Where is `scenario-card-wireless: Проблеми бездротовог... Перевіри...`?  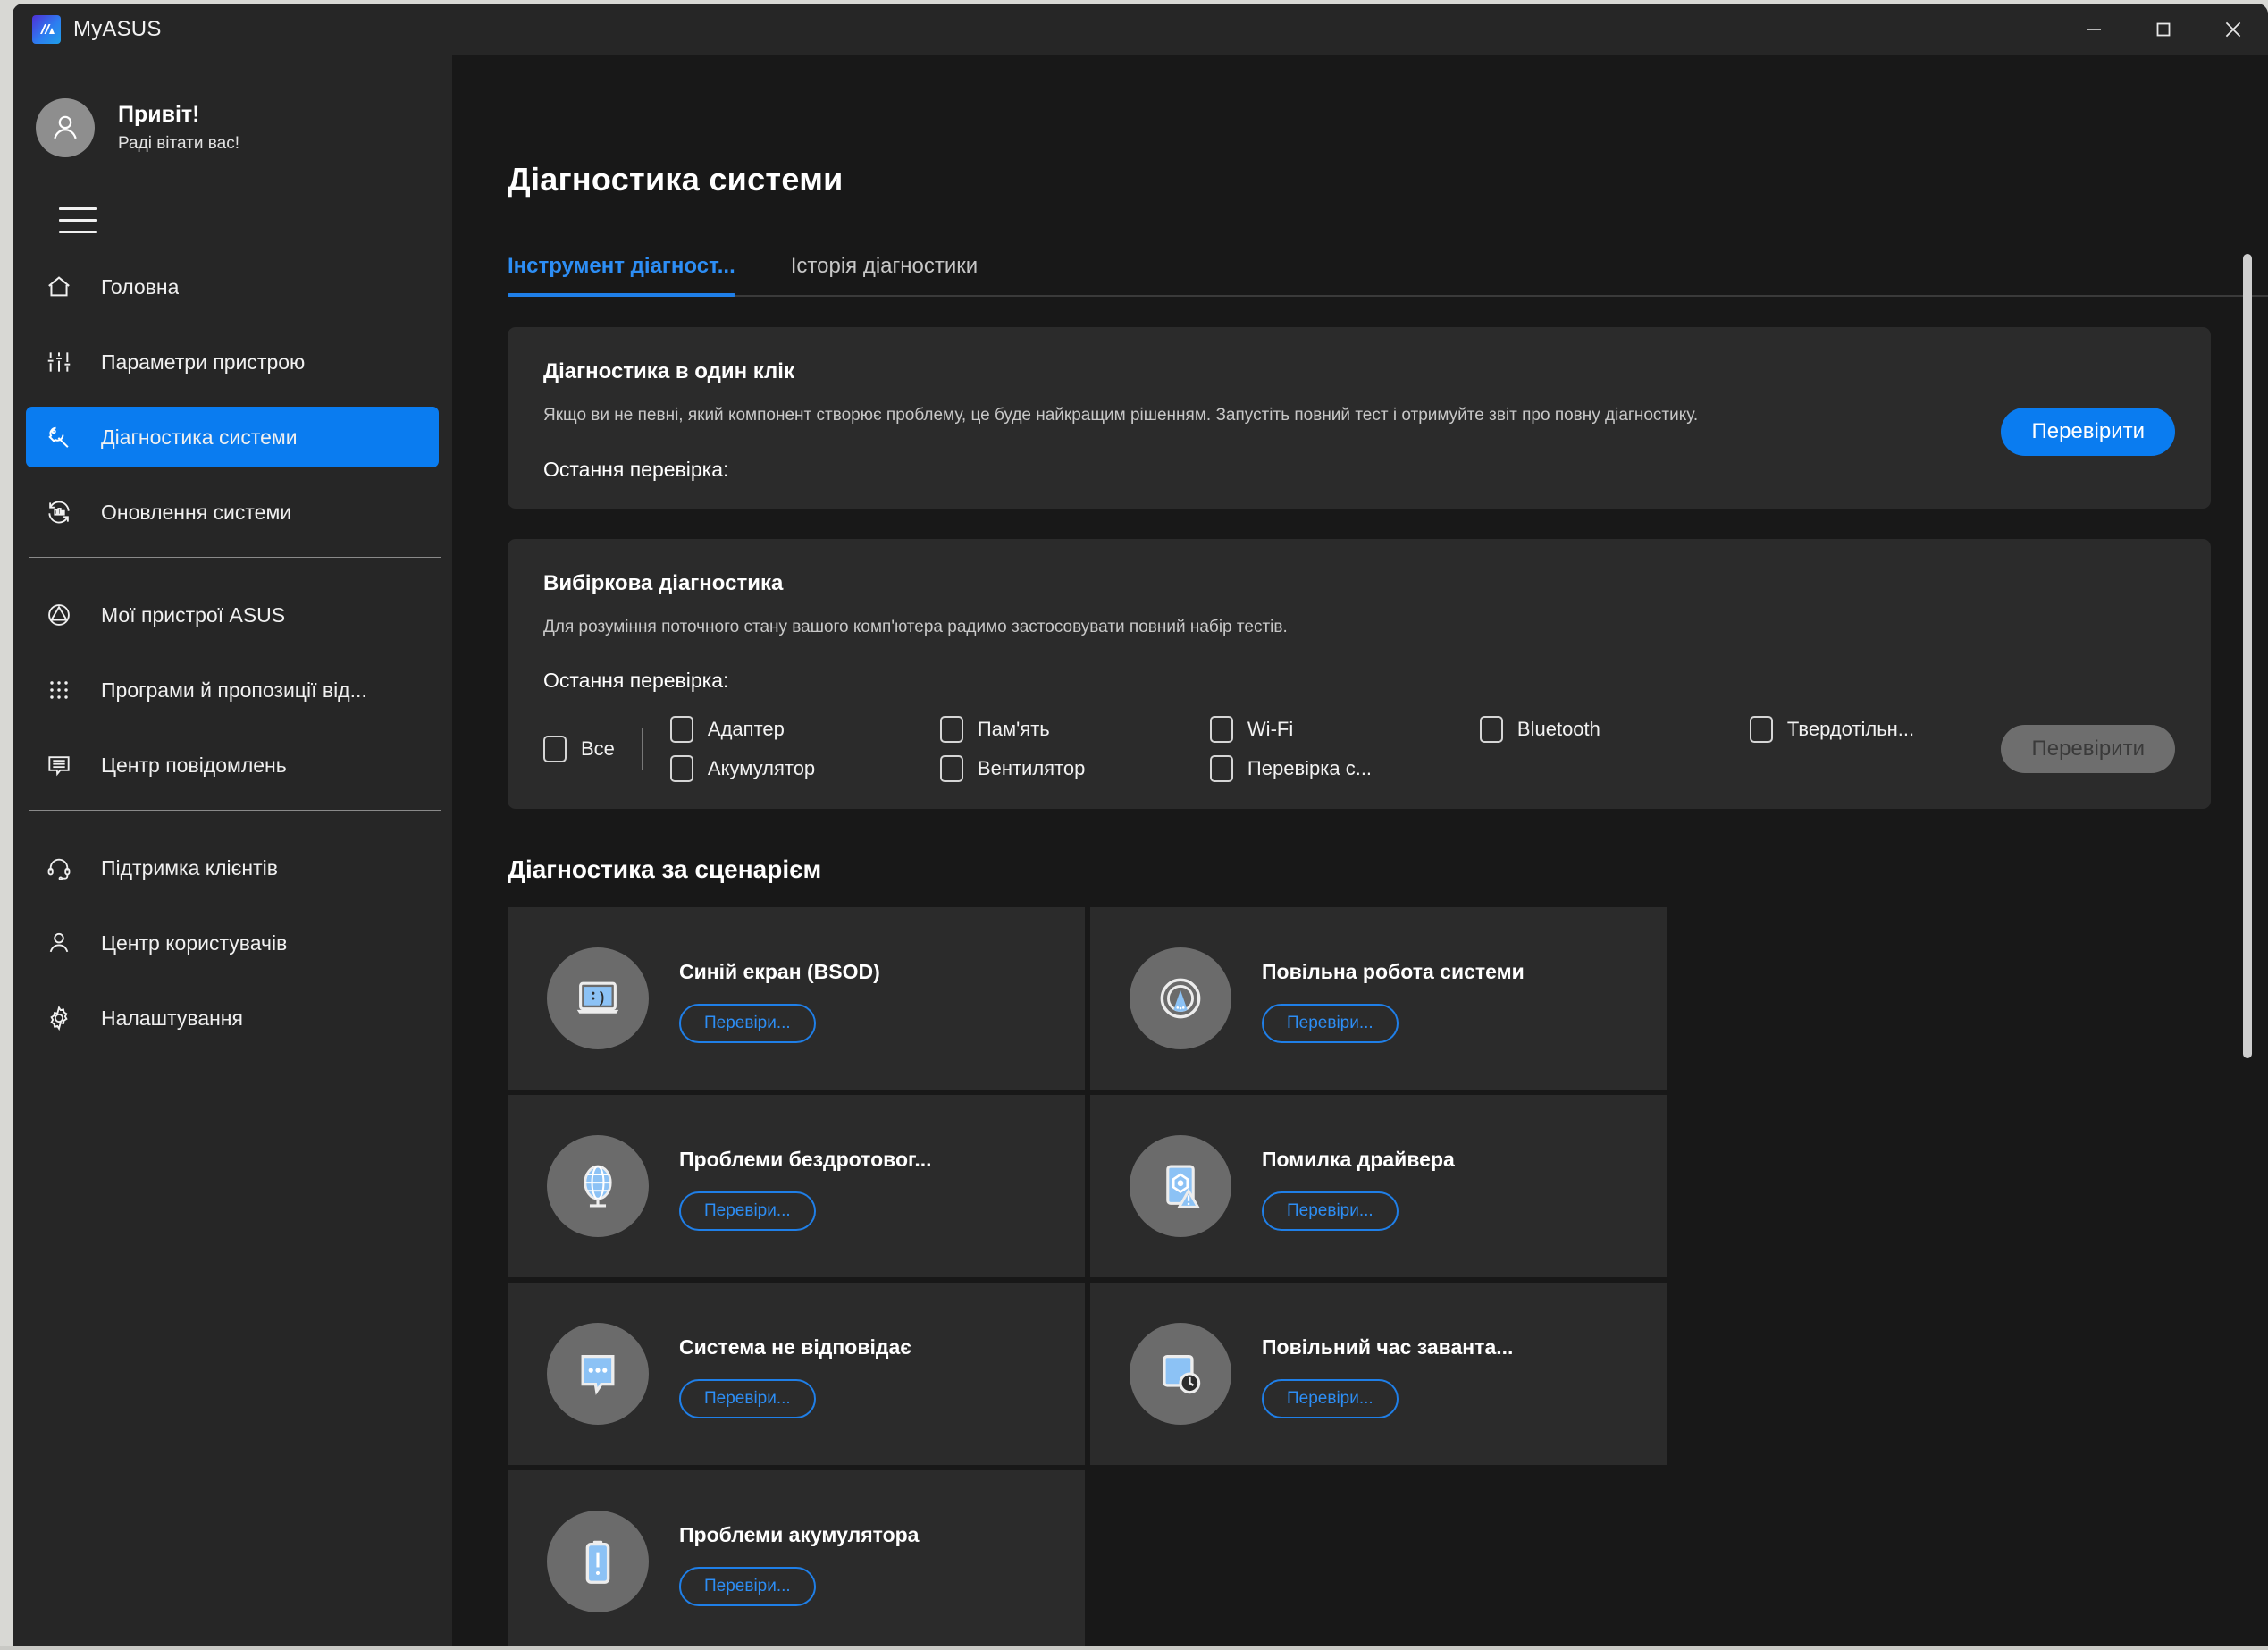
scenario-card-wireless: Проблеми бездротовог... Перевіри... is located at coordinates (796, 1186).